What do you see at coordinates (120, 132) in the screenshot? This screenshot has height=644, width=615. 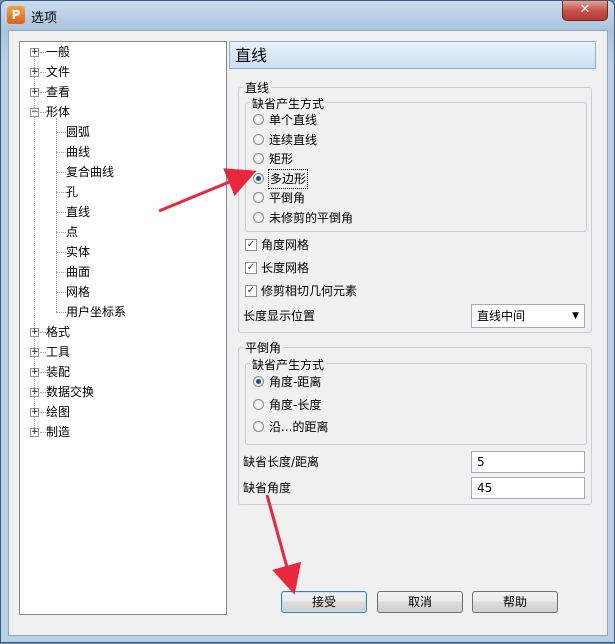 I see `tree-item: 圆弧` at bounding box center [120, 132].